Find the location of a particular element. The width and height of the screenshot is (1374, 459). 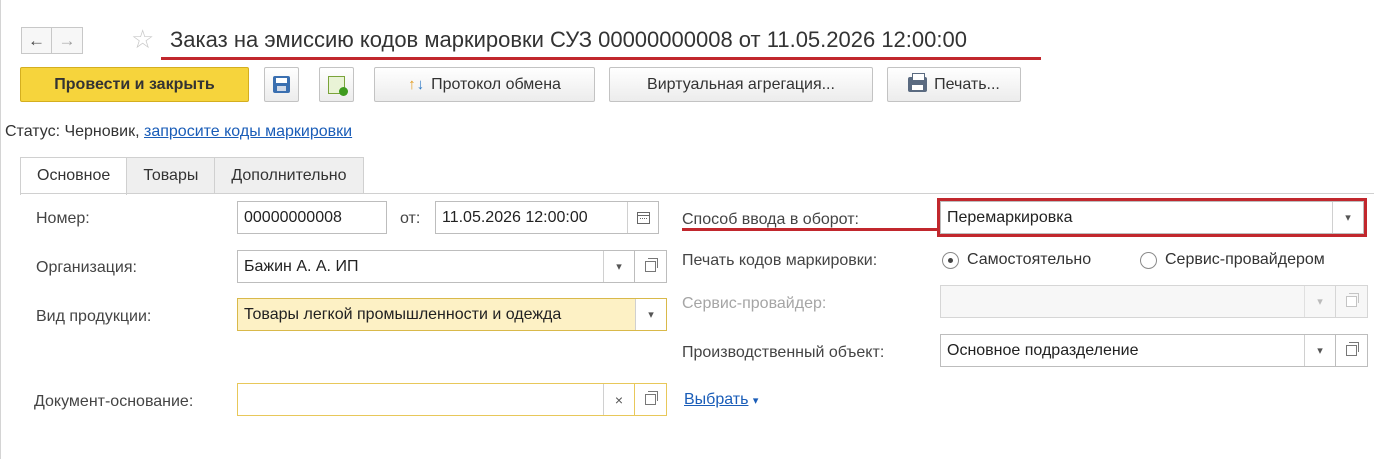

close-icon: × is located at coordinates (619, 399).